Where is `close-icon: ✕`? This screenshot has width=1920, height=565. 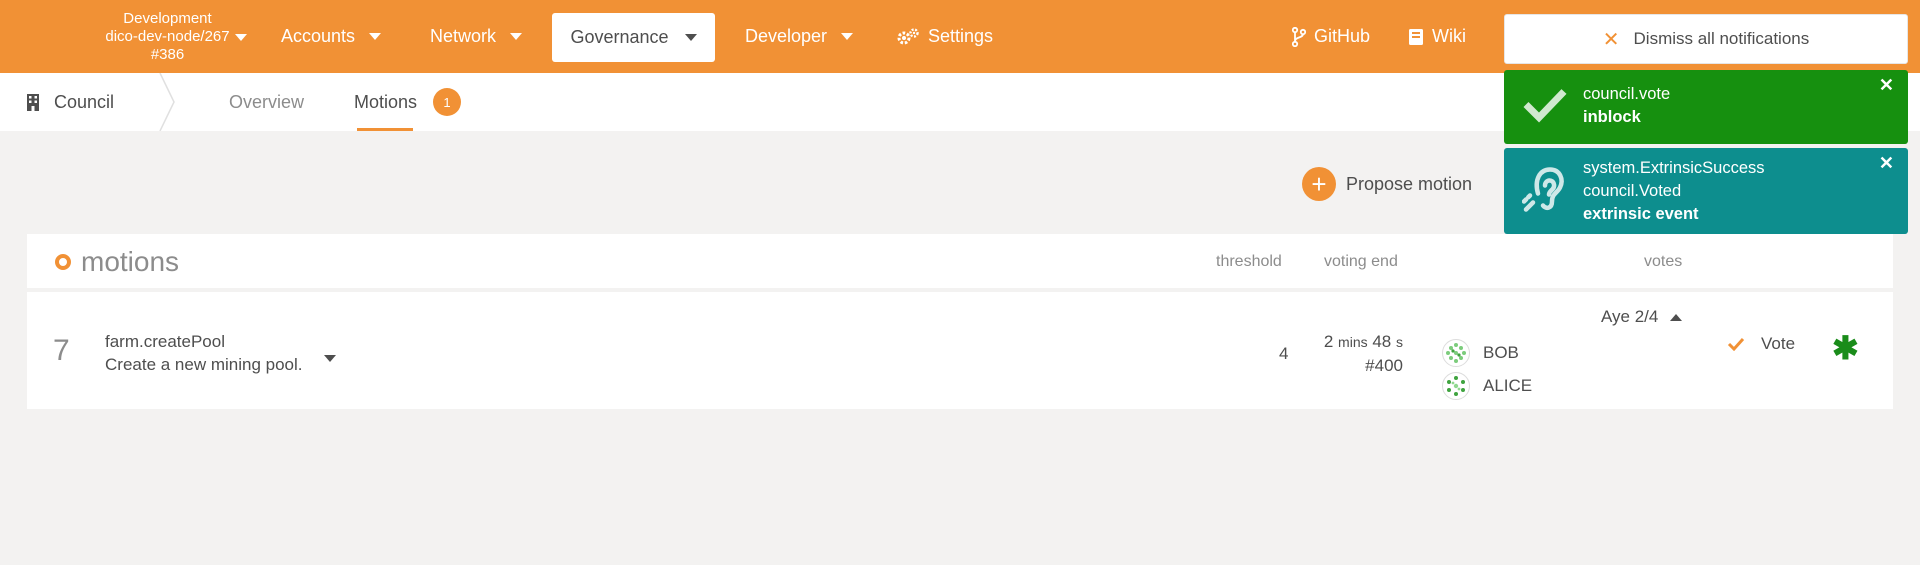 close-icon: ✕ is located at coordinates (1611, 39).